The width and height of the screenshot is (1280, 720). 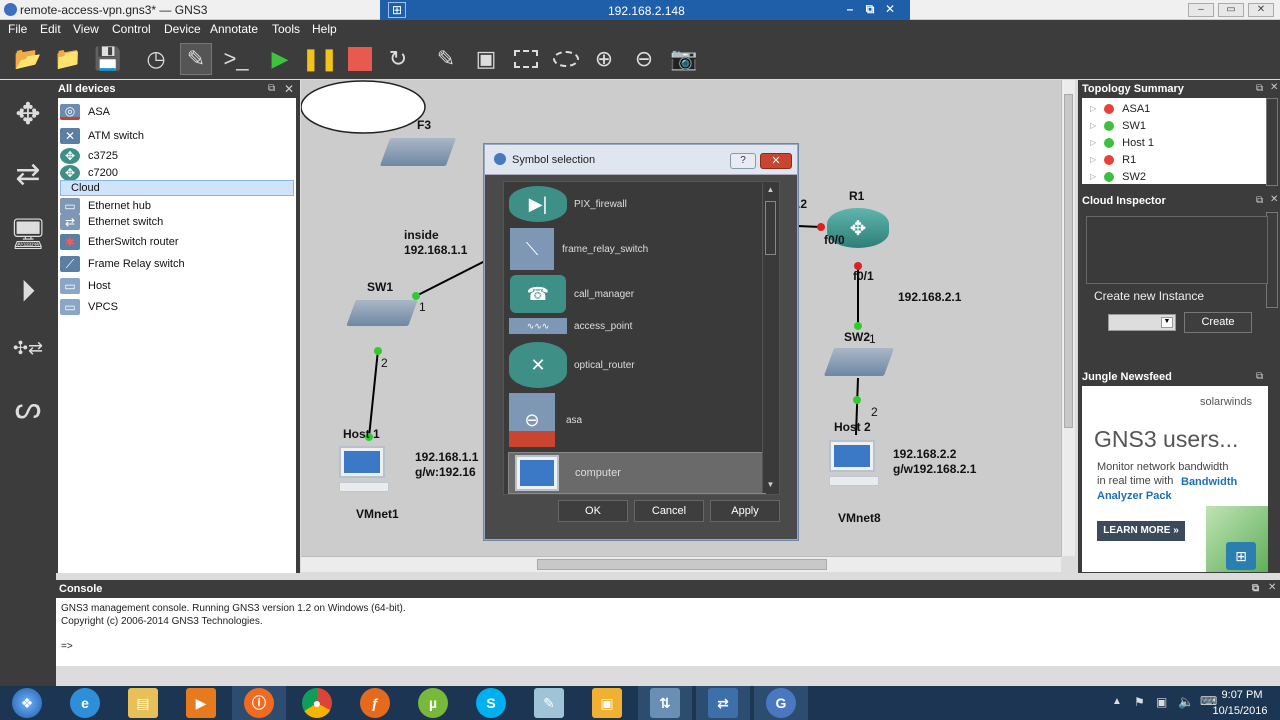 I want to click on show-interface-labels-icon: ✎, so click(x=196, y=59).